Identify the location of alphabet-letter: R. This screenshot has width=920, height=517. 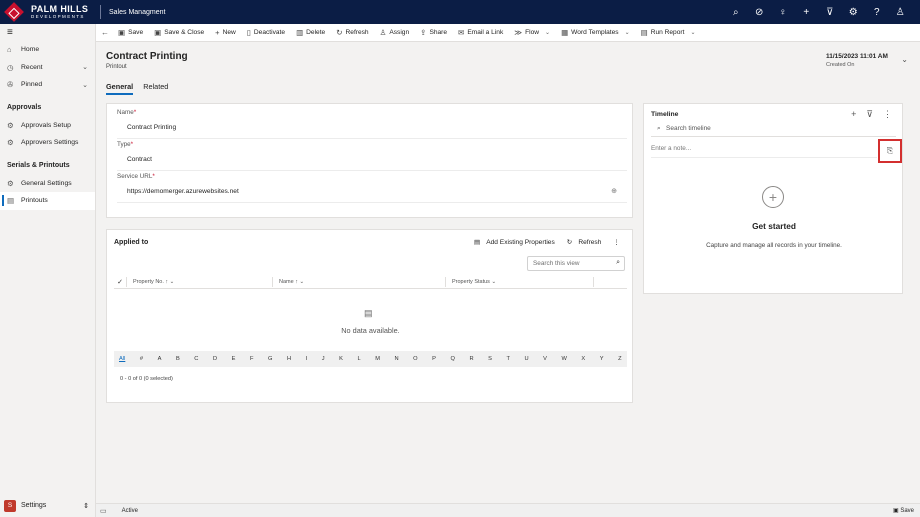
(471, 359).